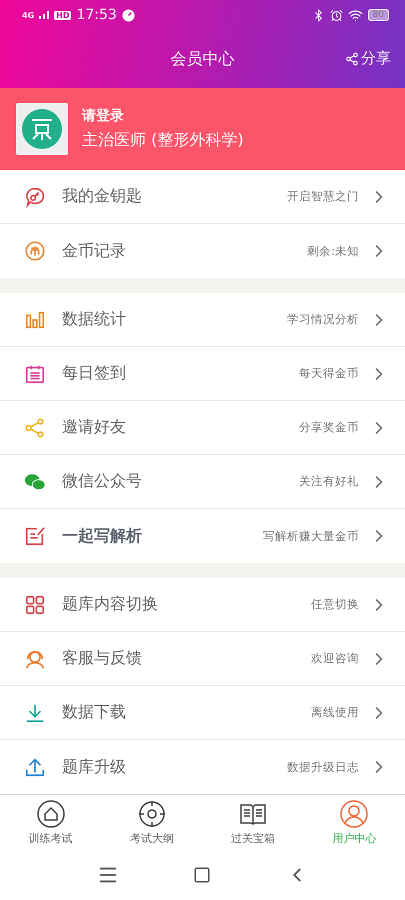  Describe the element at coordinates (378, 15) in the screenshot. I see `battery-level: 80` at that location.